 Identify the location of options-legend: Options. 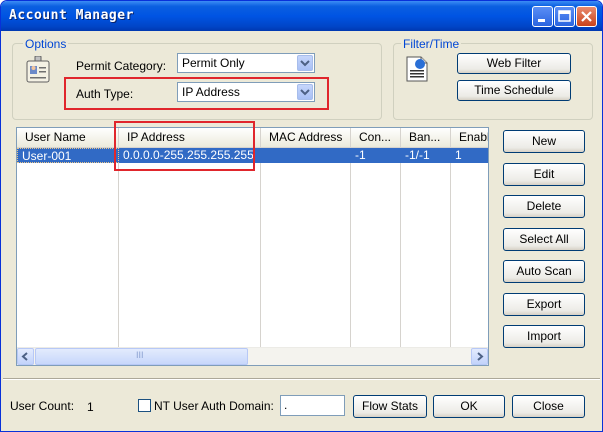
(46, 44).